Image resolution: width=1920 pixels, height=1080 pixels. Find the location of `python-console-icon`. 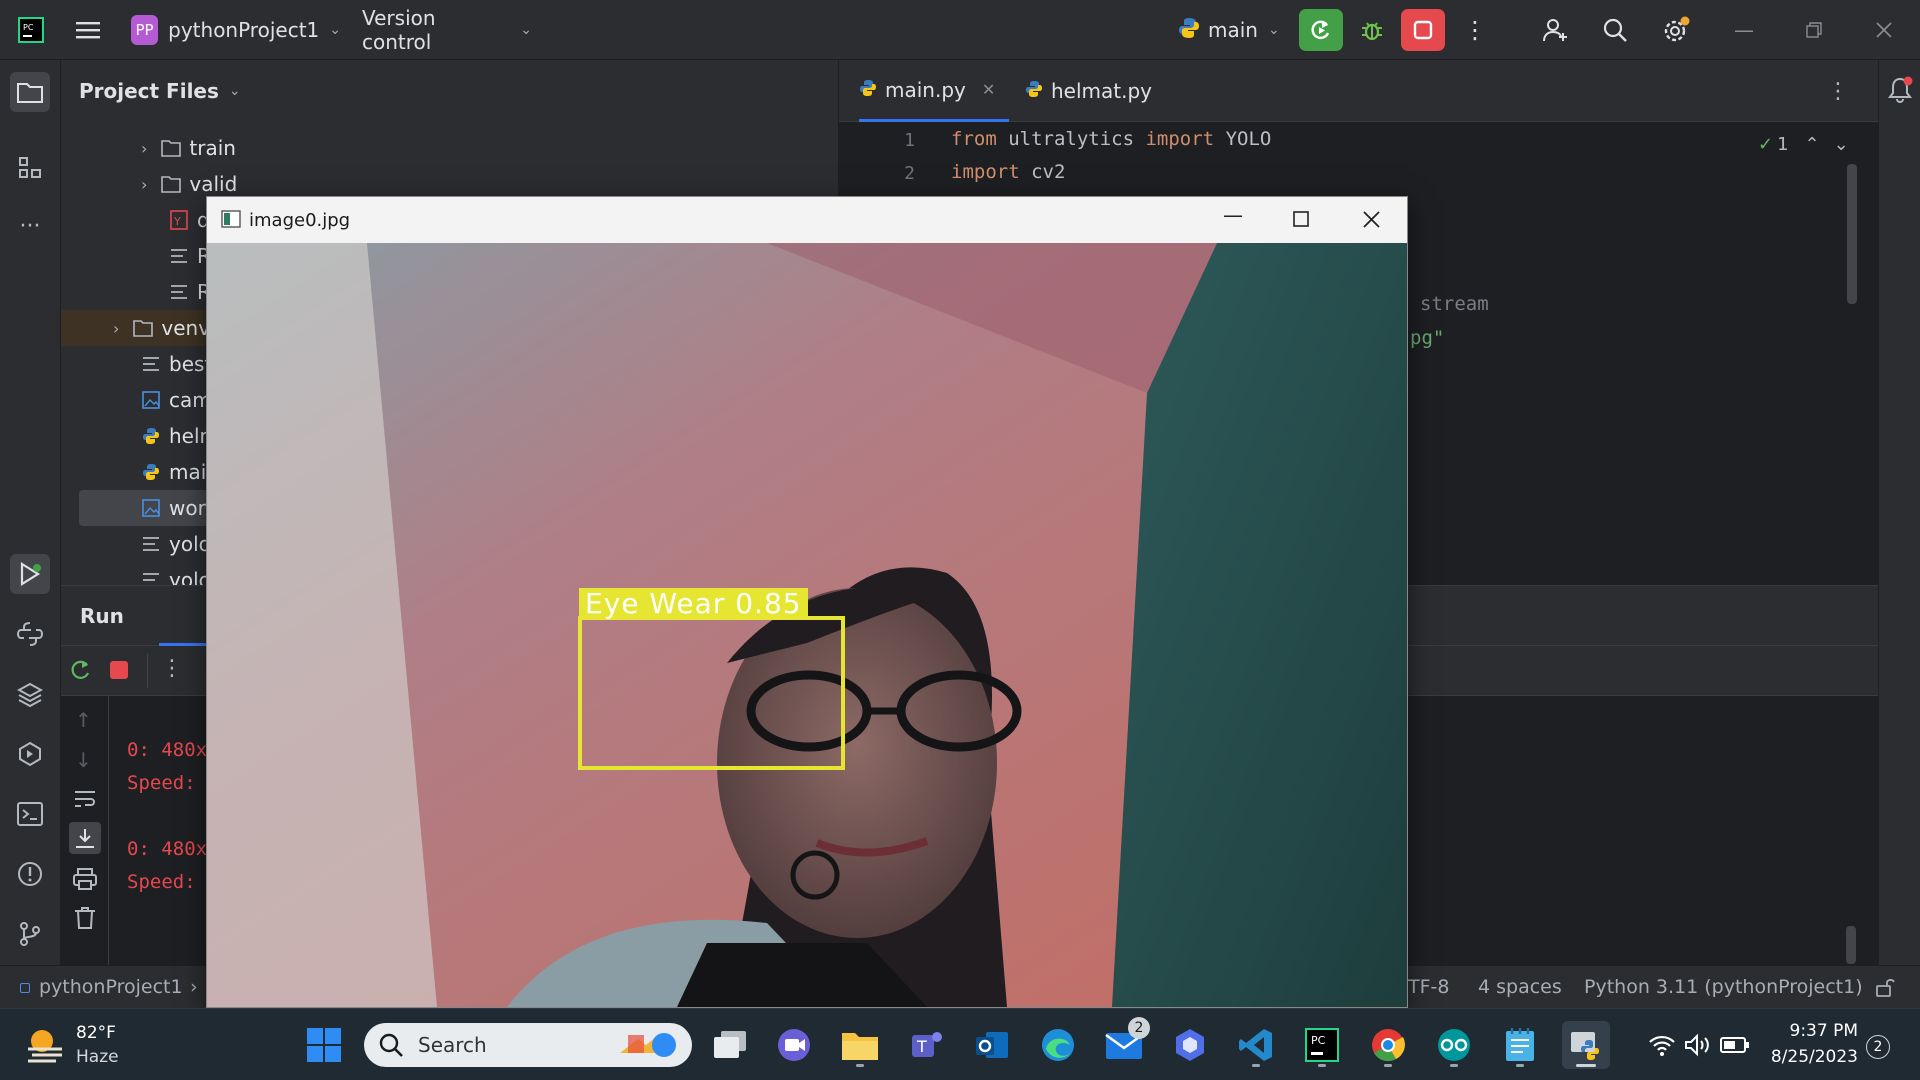

python-console-icon is located at coordinates (30, 634).